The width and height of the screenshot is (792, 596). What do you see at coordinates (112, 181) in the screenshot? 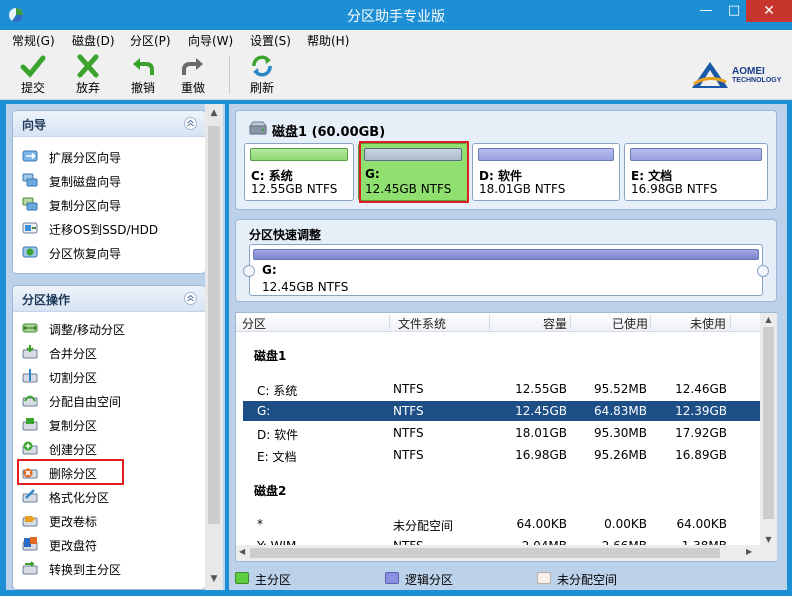
I see `wizard-item-copy-disk: 复制磁盘向导` at bounding box center [112, 181].